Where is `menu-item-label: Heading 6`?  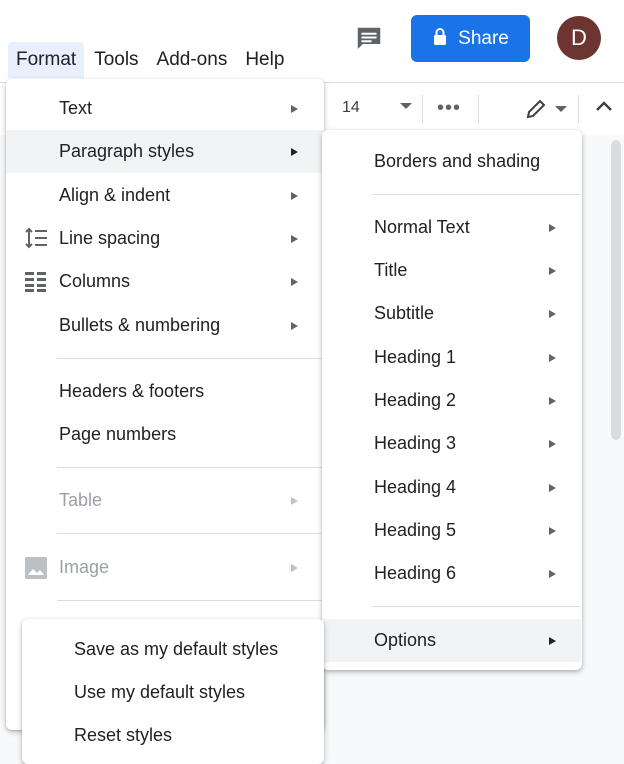
menu-item-label: Heading 6 is located at coordinates (415, 573).